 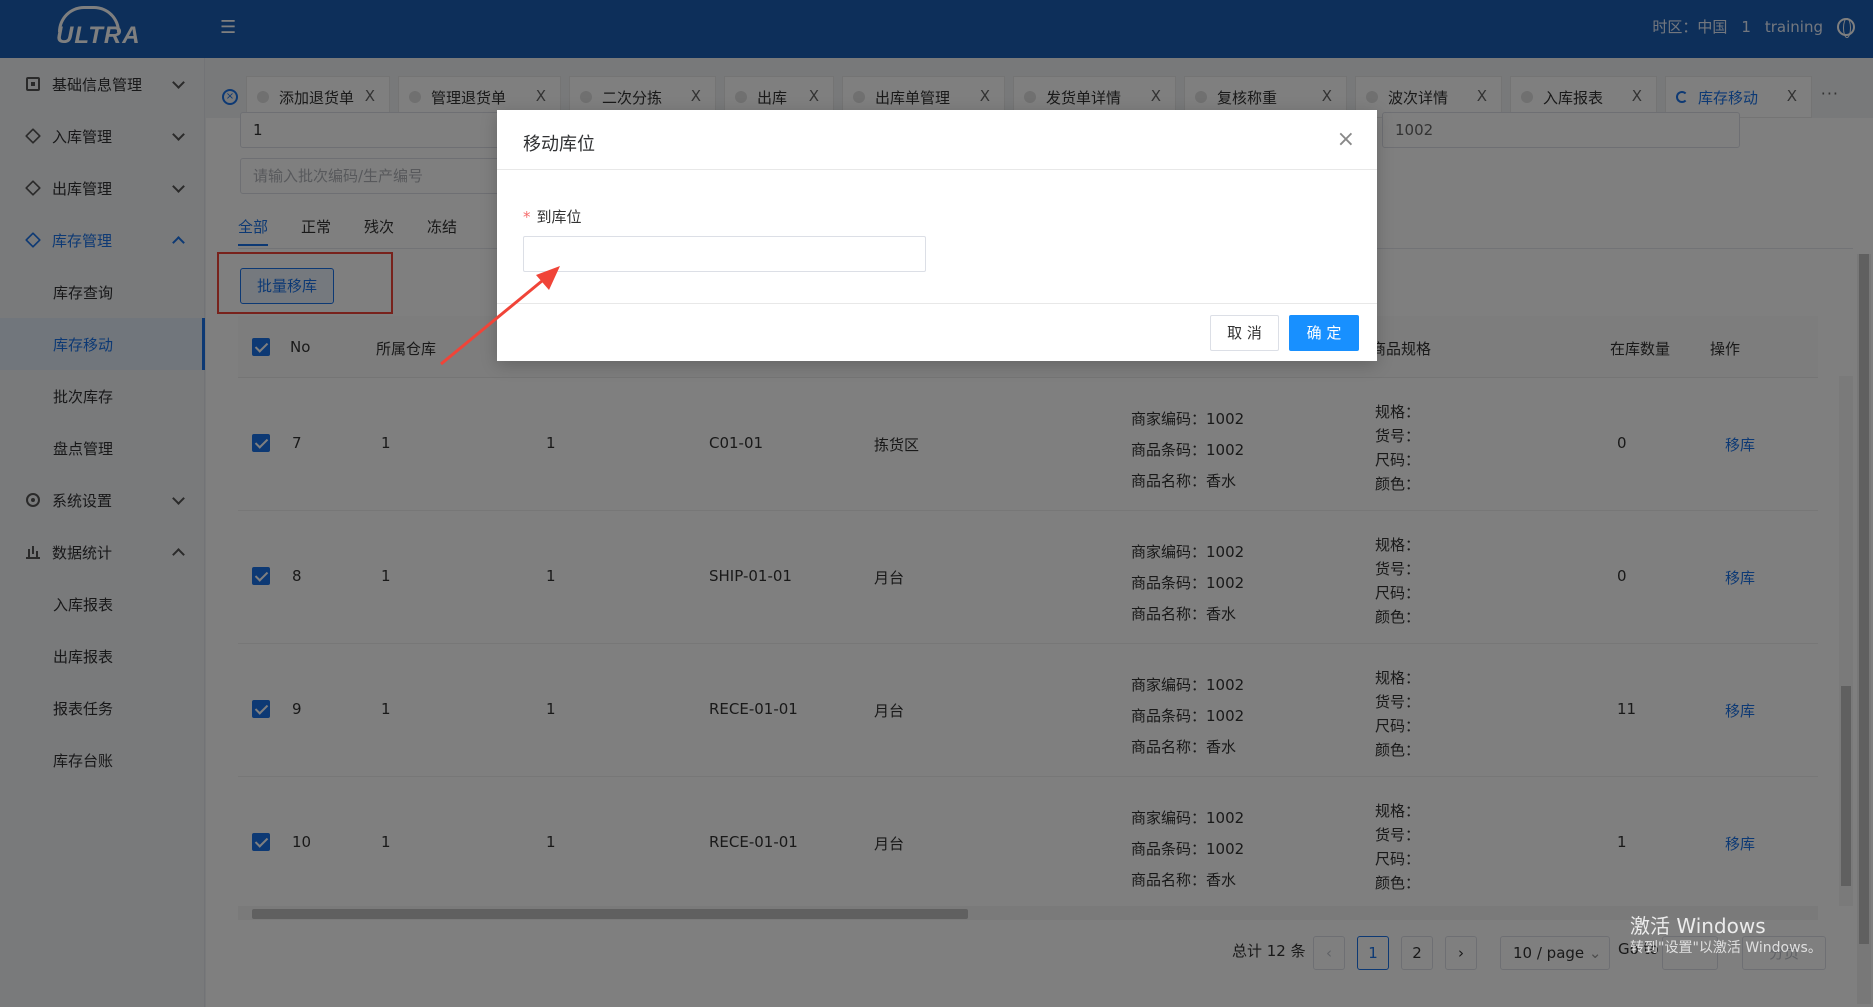 What do you see at coordinates (1726, 948) in the screenshot?
I see `windows-activation-hint: 转到"设置"以激活 Windows。` at bounding box center [1726, 948].